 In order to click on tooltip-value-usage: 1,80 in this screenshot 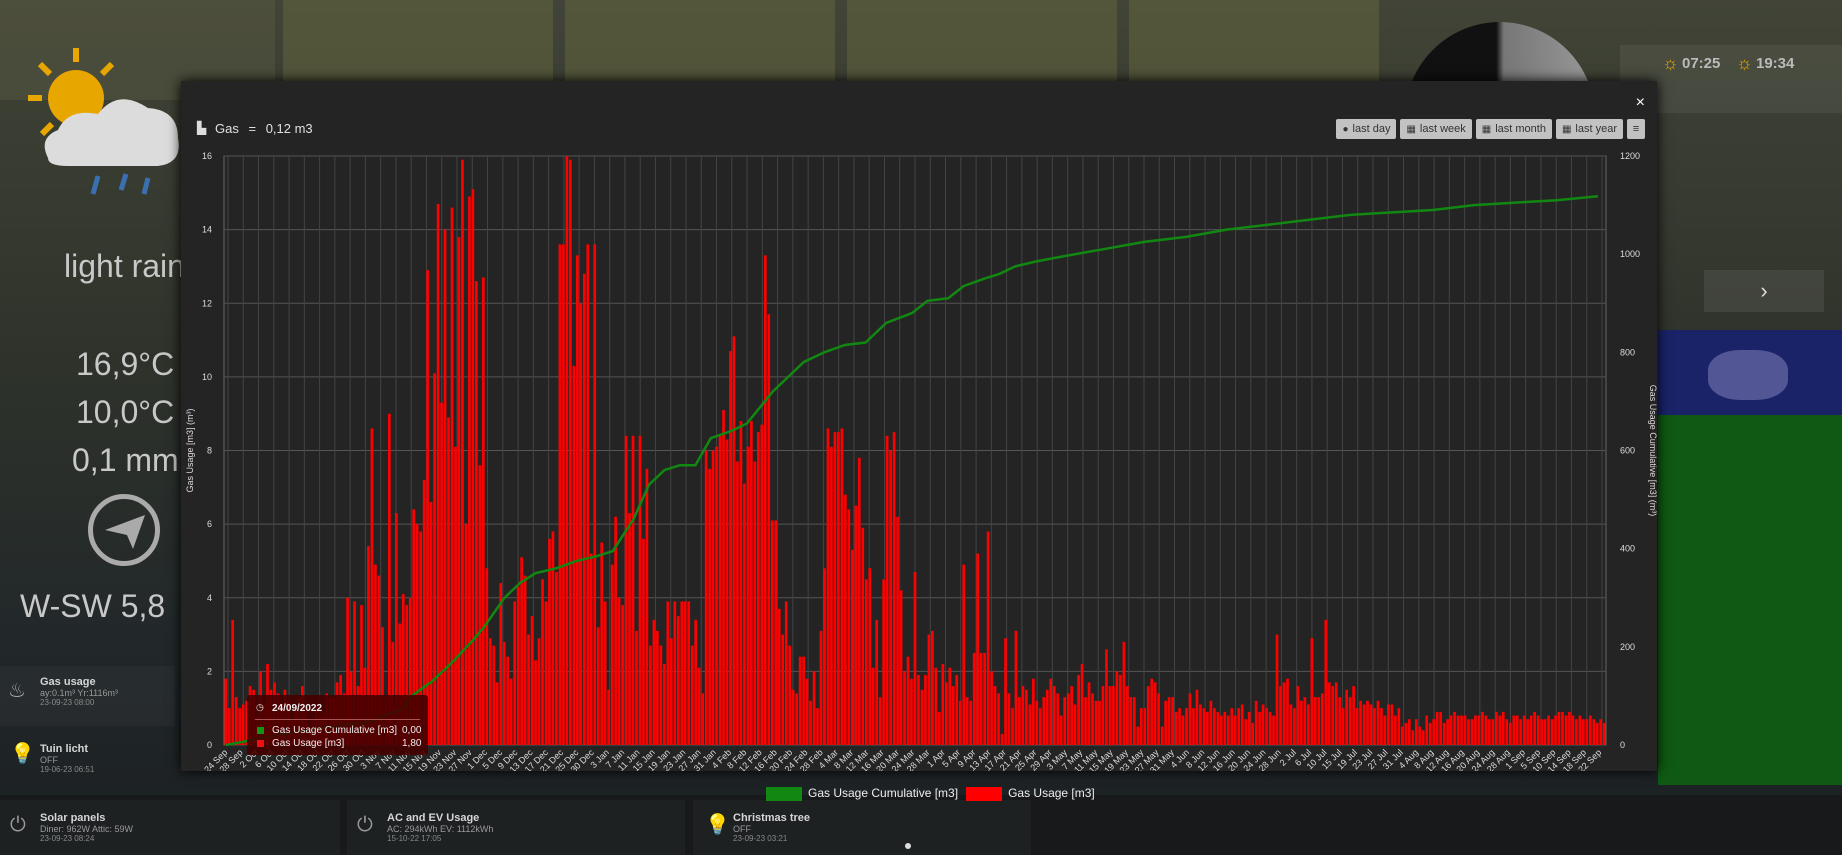, I will do `click(412, 743)`.